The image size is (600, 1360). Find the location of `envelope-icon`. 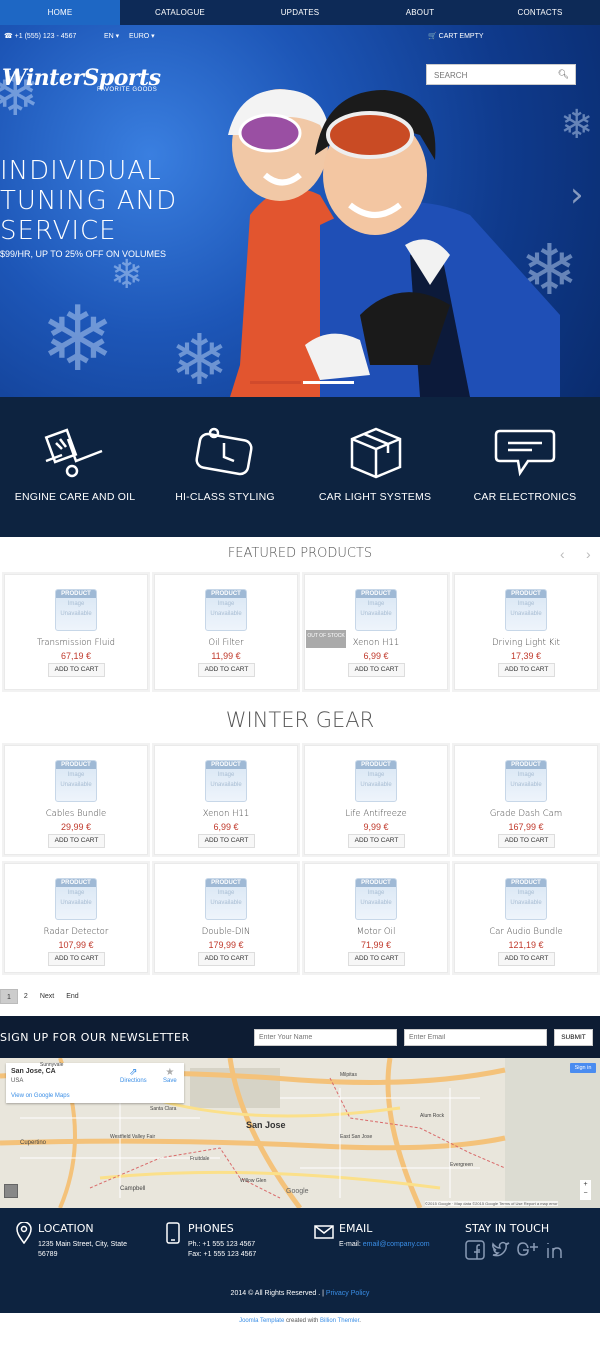

envelope-icon is located at coordinates (324, 1232).